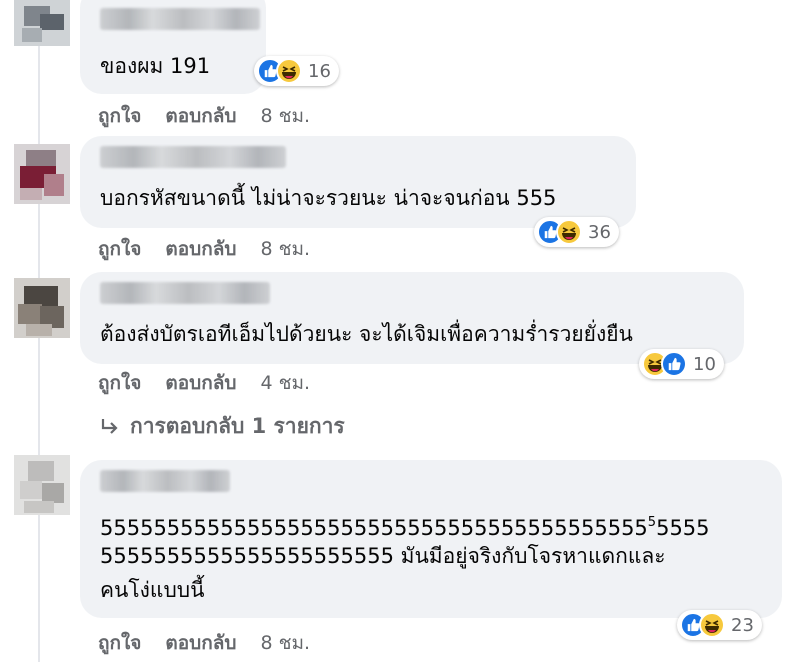 The image size is (800, 662). Describe the element at coordinates (599, 232) in the screenshot. I see `reaction-count: 36` at that location.